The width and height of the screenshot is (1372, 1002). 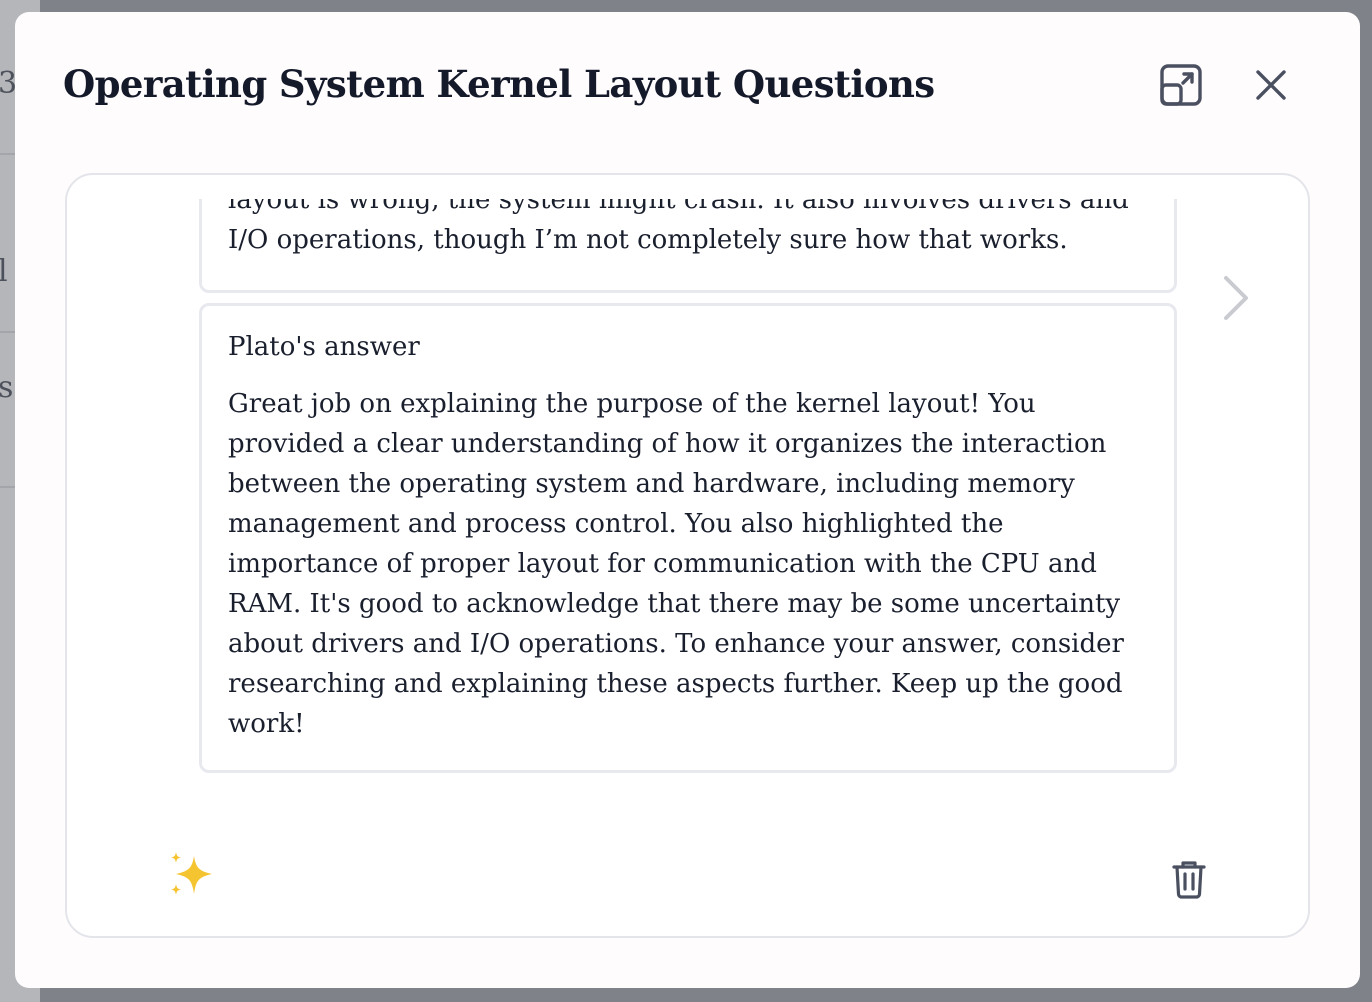 I want to click on open-external-icon, so click(x=1181, y=85).